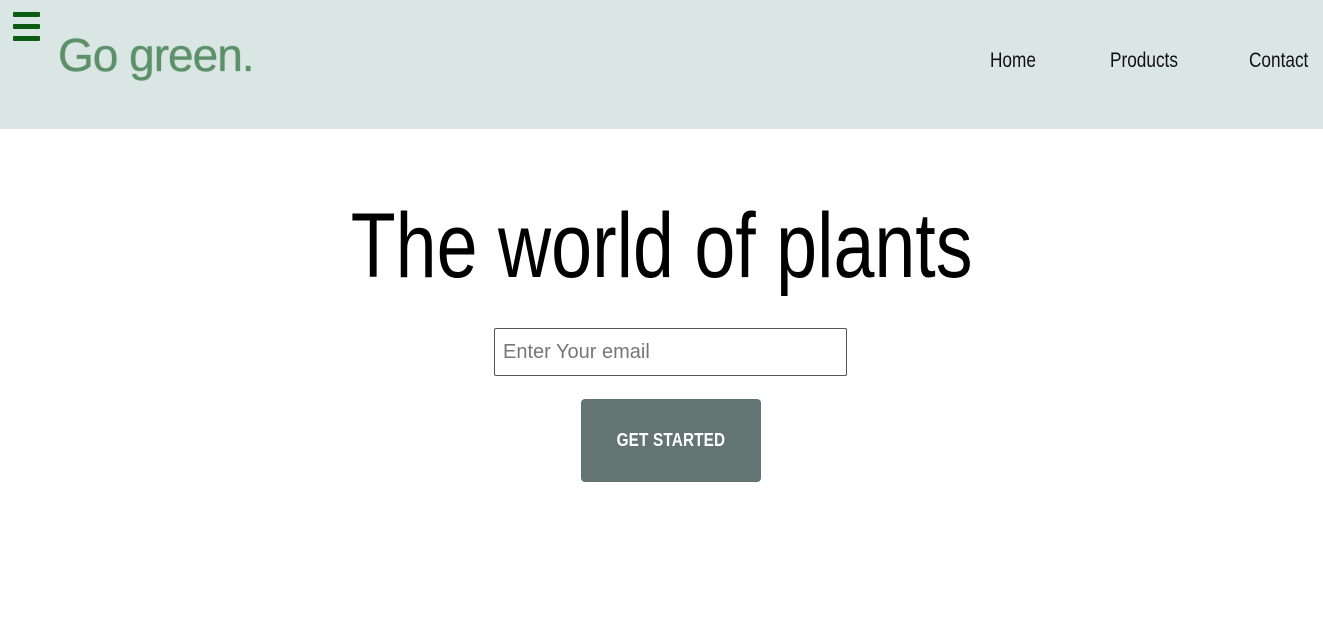 This screenshot has height=620, width=1323. What do you see at coordinates (156, 55) in the screenshot?
I see `brand-logo: Go green.` at bounding box center [156, 55].